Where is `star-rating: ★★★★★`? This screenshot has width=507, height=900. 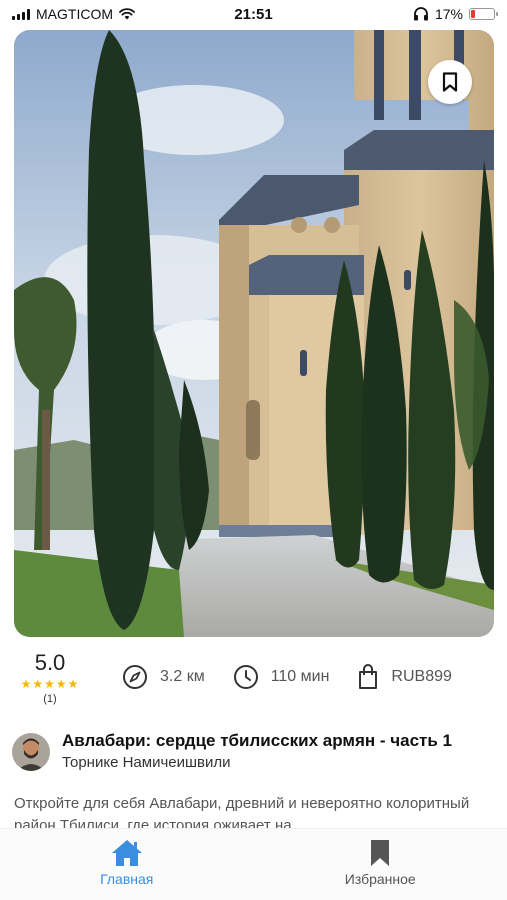
star-rating: ★★★★★ is located at coordinates (50, 684).